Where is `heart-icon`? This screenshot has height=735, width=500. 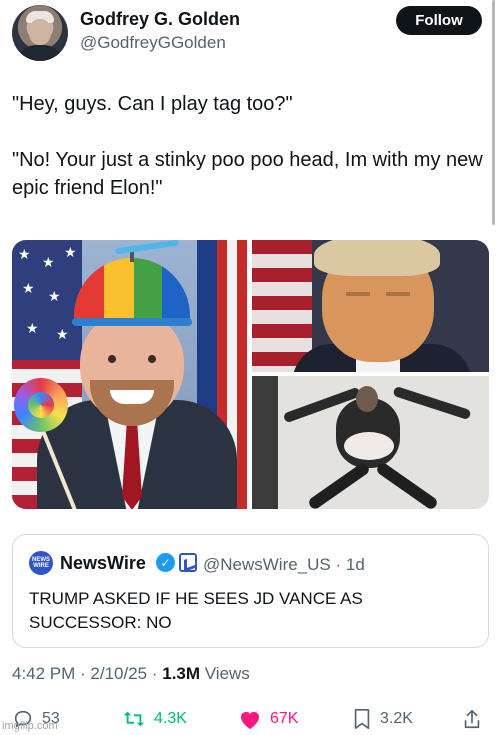
heart-icon is located at coordinates (250, 720).